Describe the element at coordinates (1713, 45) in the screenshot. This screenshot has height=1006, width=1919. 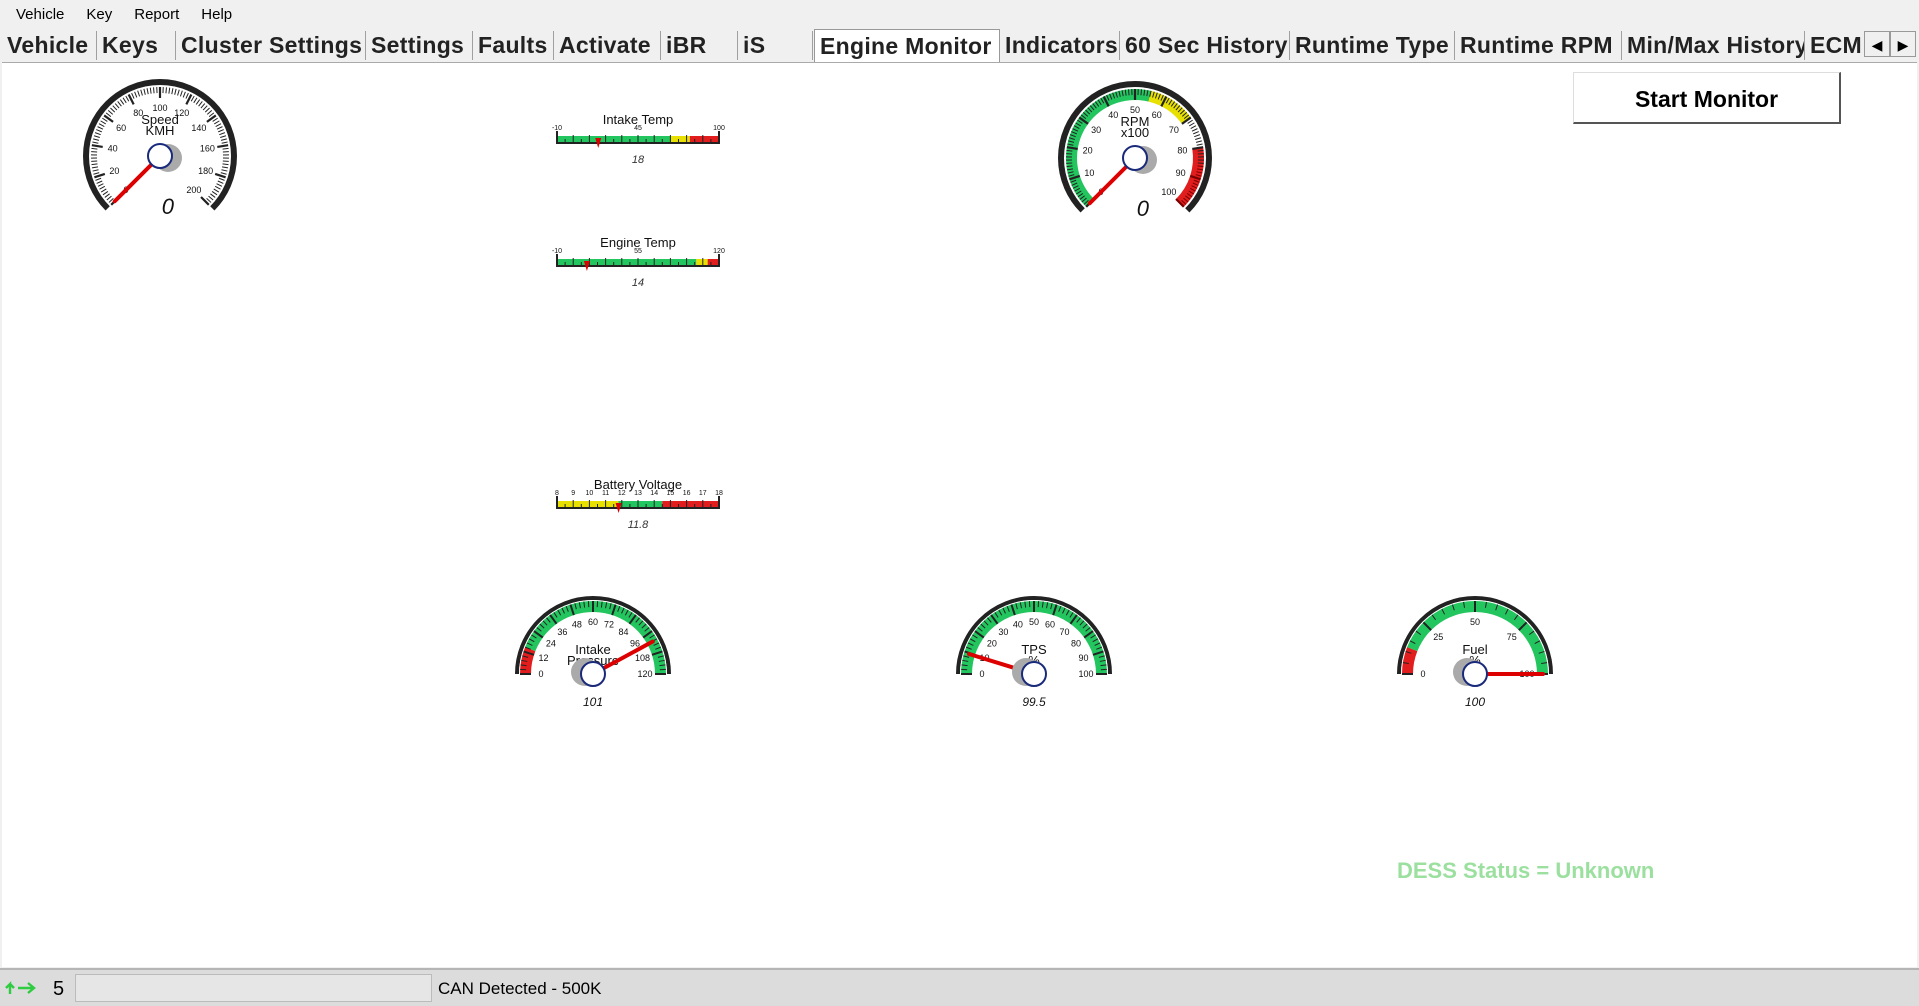
I see `tab-min-max-history: Min/Max History` at that location.